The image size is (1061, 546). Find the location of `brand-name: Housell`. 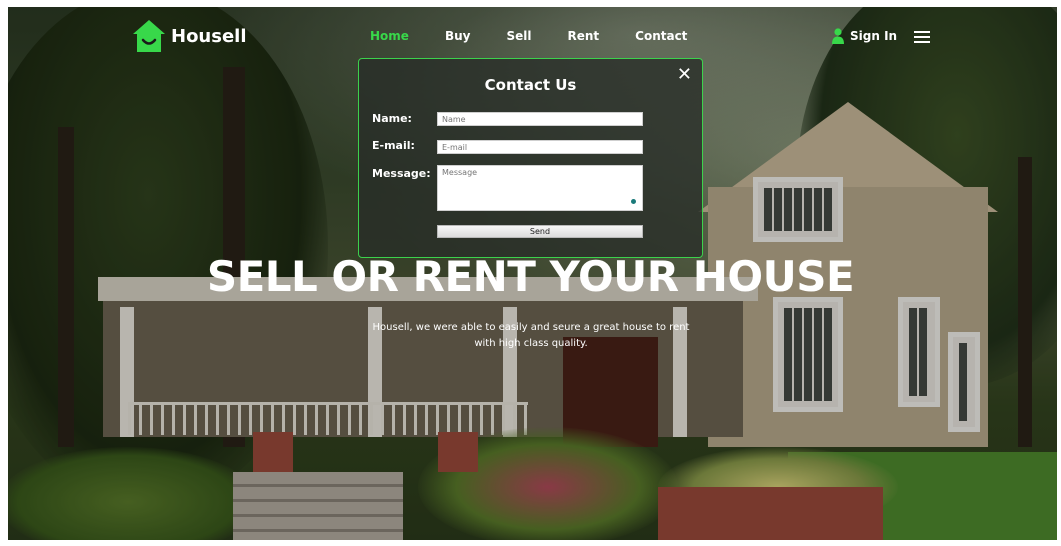

brand-name: Housell is located at coordinates (209, 36).